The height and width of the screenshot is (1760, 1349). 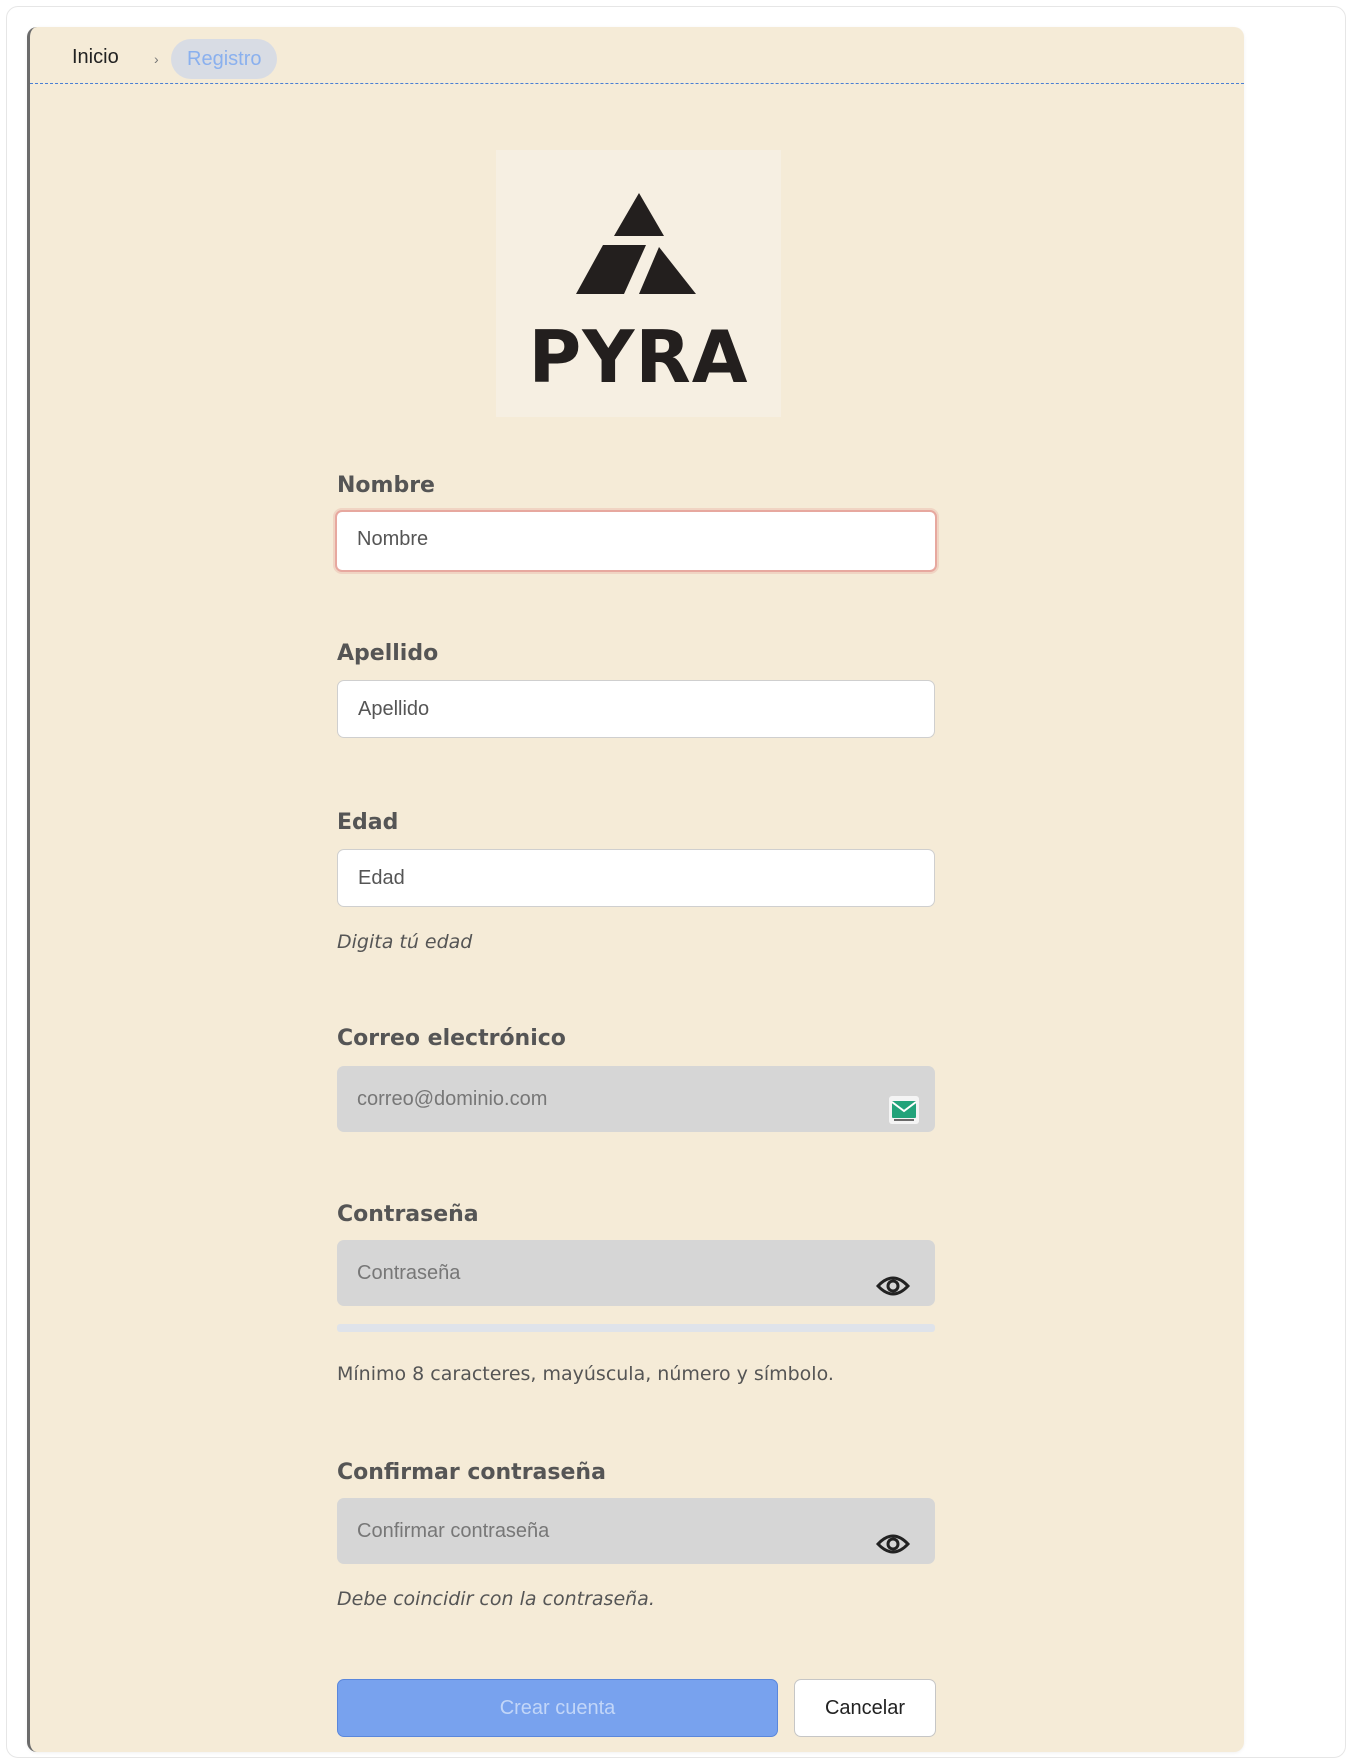 I want to click on password-input: Contraseña, so click(x=636, y=1273).